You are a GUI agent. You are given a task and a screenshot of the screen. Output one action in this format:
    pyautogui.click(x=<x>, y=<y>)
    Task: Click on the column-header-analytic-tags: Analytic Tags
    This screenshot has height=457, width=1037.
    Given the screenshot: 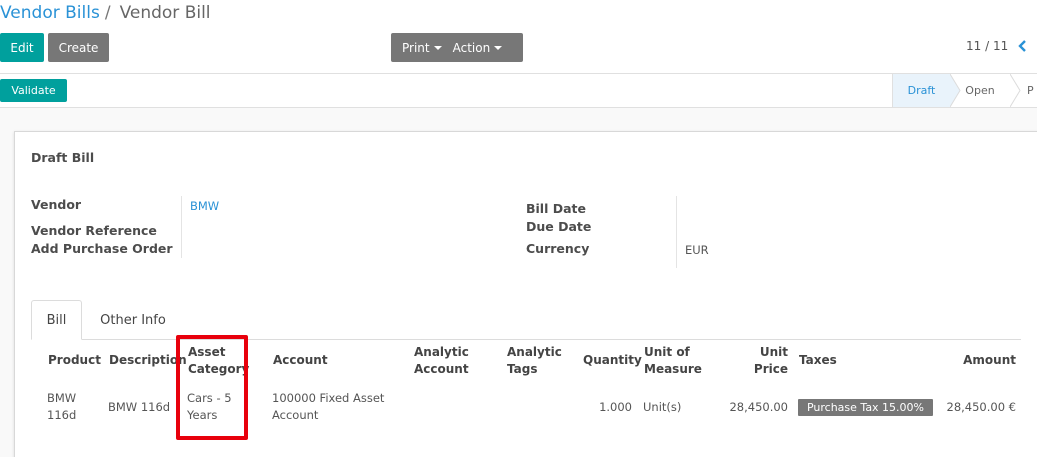 What is the action you would take?
    pyautogui.click(x=534, y=361)
    